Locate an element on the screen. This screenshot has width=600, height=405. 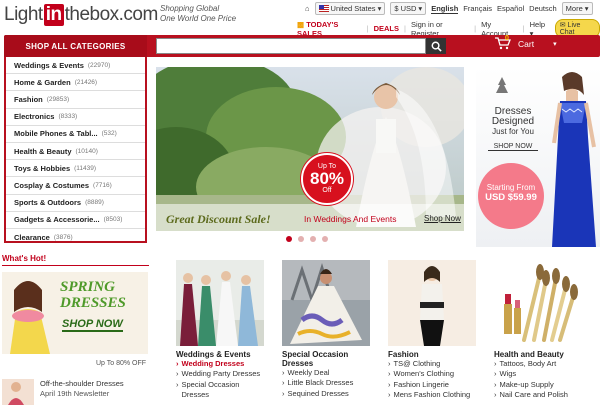
spring-dresses-promo: SPRING DRESSES SHOP NOW is located at coordinates (75, 313).